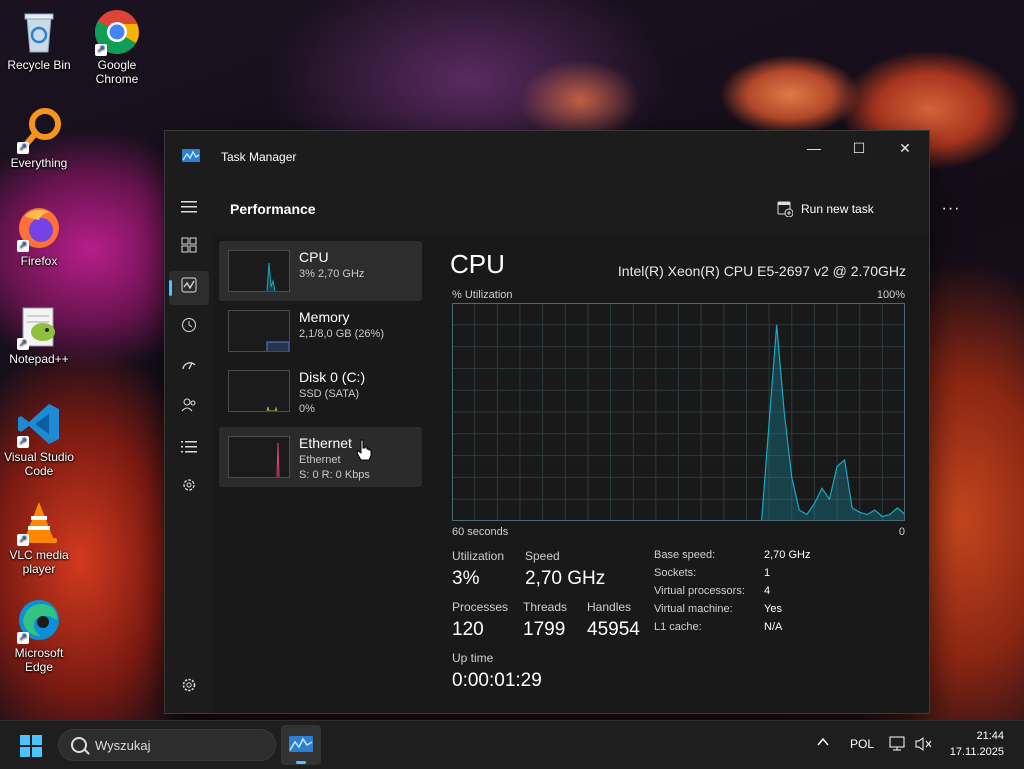 The height and width of the screenshot is (769, 1024). I want to click on task-manager-app-icon, so click(191, 155).